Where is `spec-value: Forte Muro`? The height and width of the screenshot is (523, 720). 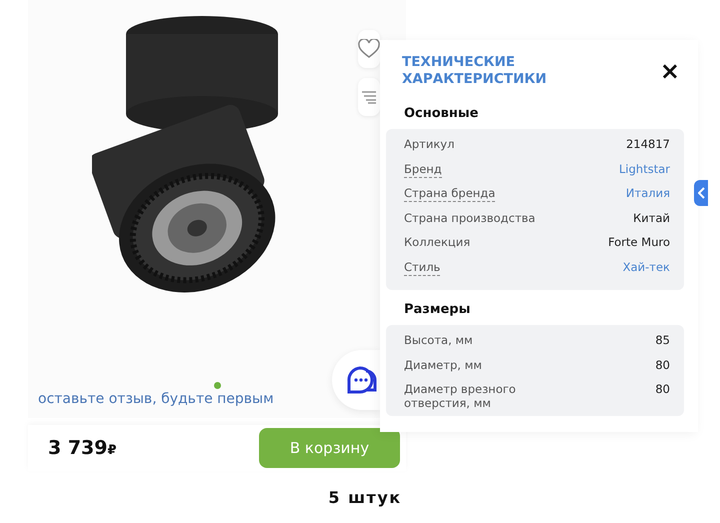
spec-value: Forte Muro is located at coordinates (639, 242).